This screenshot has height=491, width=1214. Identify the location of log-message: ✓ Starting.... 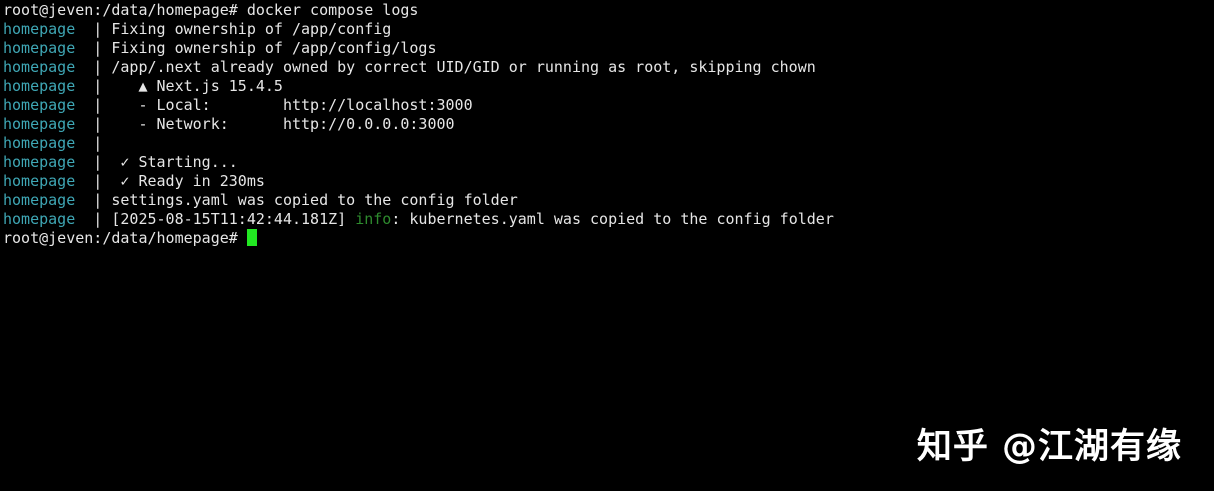
(174, 162).